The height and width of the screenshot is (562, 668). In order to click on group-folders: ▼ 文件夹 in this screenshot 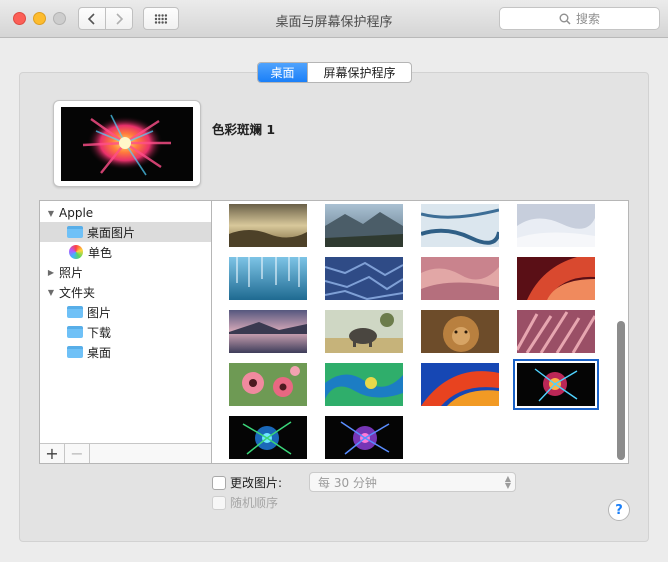, I will do `click(125, 292)`.